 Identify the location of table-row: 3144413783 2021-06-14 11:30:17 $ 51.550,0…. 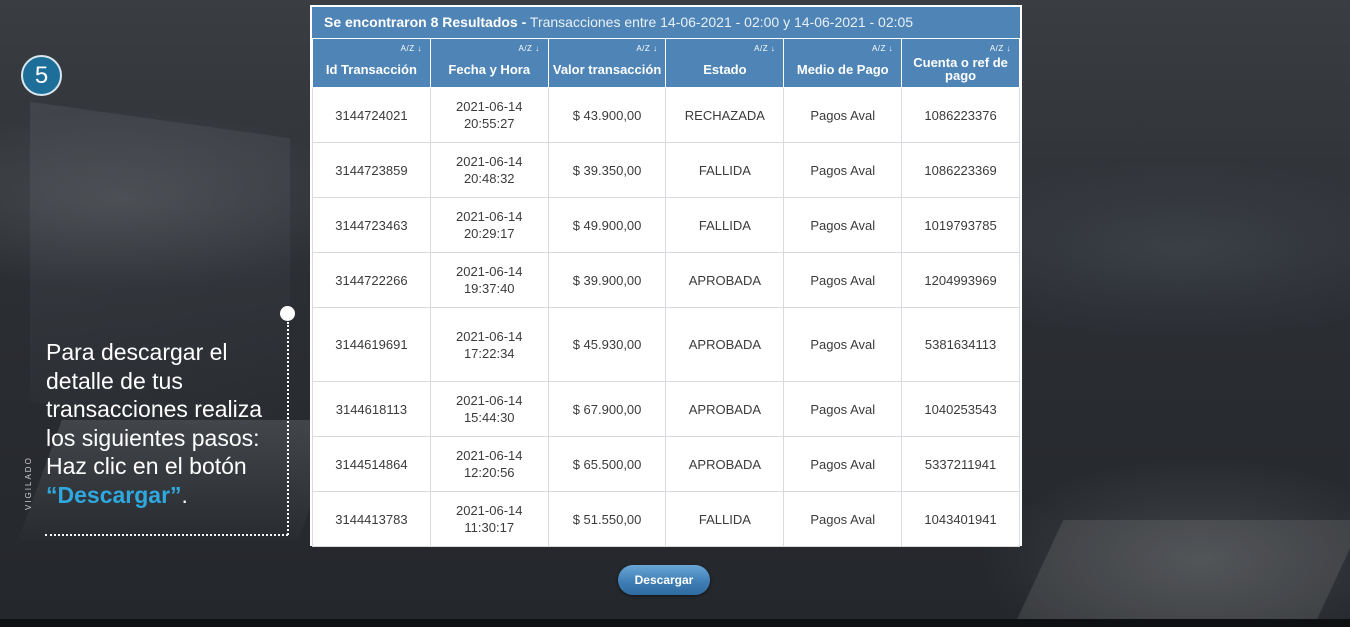
(666, 519).